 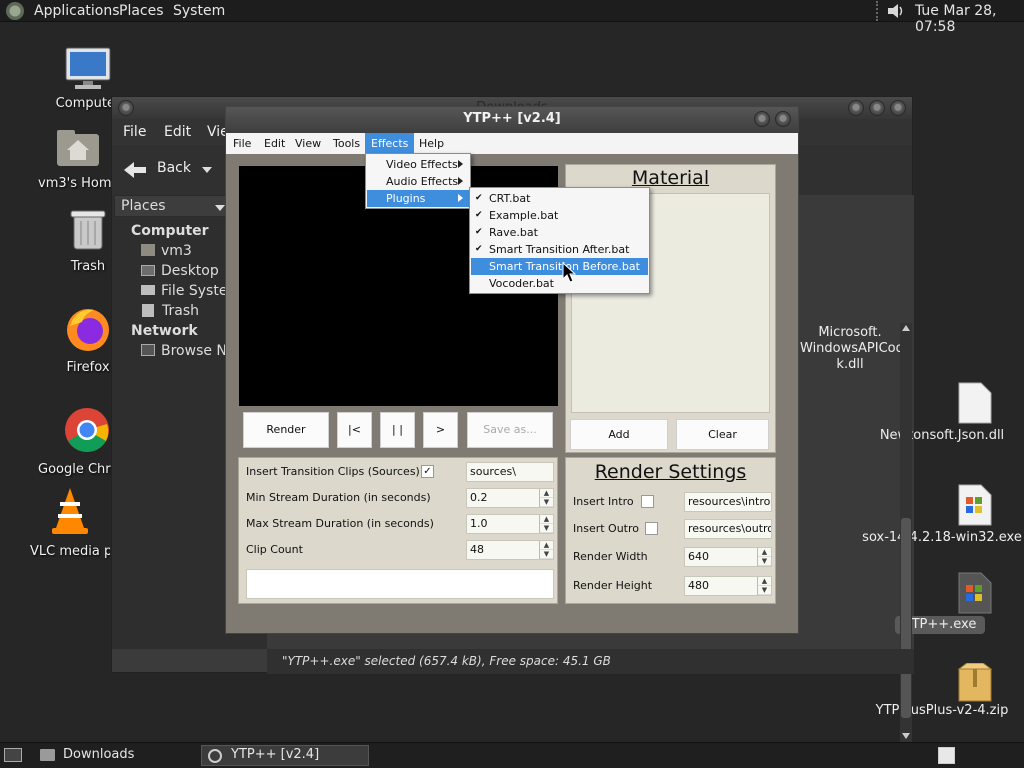 What do you see at coordinates (242, 143) in the screenshot?
I see `ytp-menu-file: File` at bounding box center [242, 143].